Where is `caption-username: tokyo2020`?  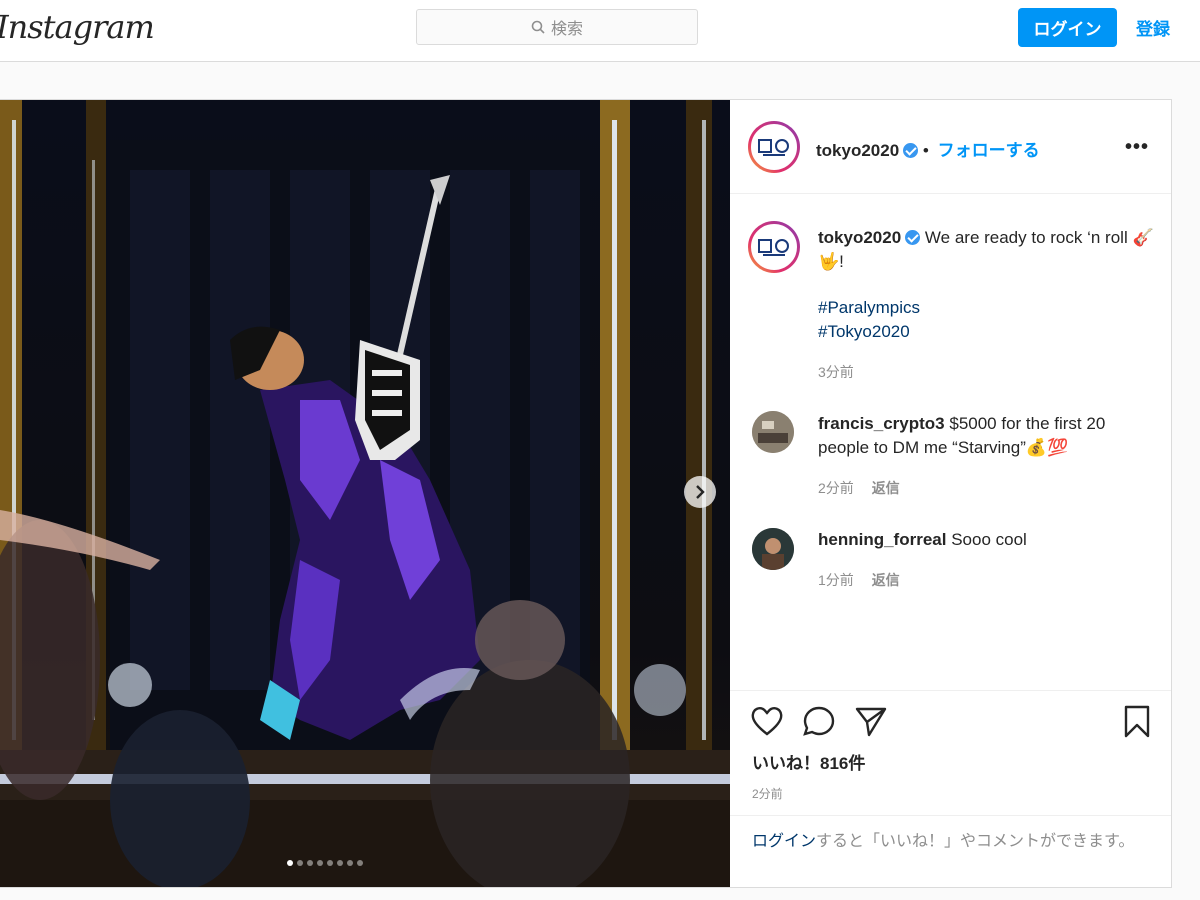 caption-username: tokyo2020 is located at coordinates (859, 237).